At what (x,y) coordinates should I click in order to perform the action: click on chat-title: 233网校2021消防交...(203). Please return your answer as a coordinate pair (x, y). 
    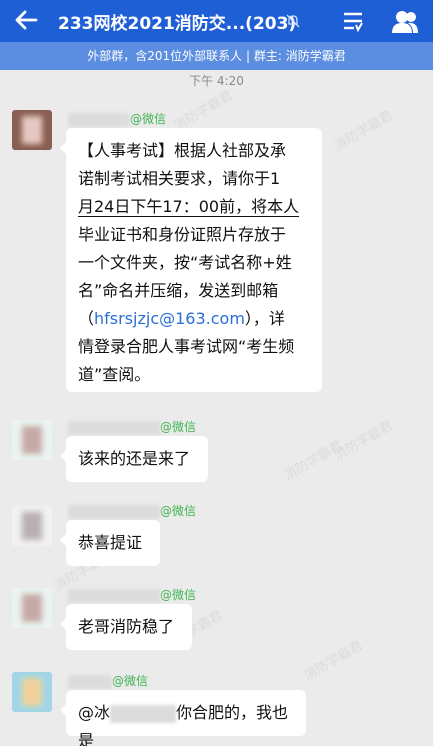
    Looking at the image, I should click on (177, 21).